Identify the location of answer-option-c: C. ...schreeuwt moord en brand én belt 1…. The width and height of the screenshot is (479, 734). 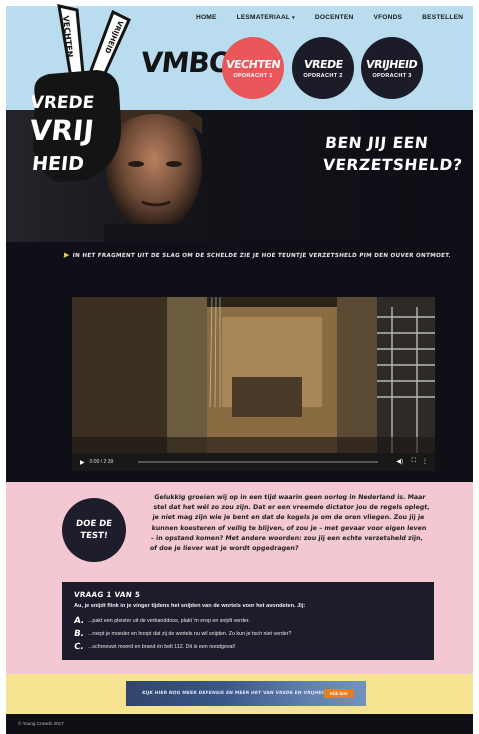
(154, 647).